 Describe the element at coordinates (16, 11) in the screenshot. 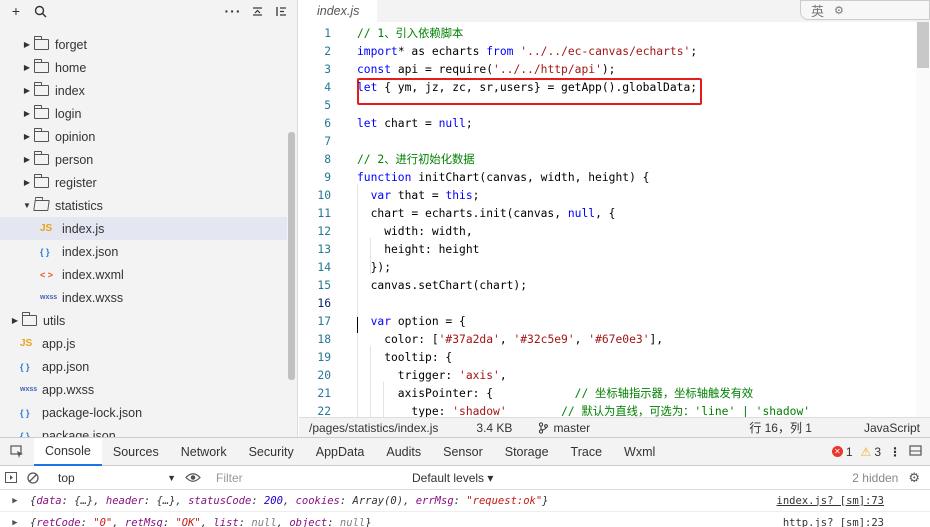

I see `add-icon: +` at that location.